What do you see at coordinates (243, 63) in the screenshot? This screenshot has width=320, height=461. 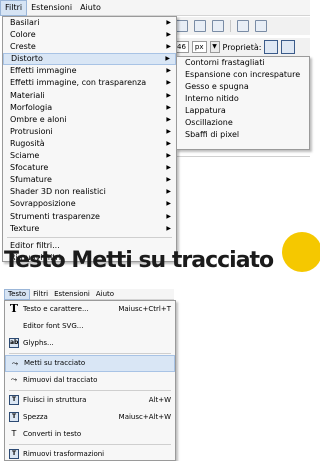 I see `submenu-item: Contorni frastagliati` at bounding box center [243, 63].